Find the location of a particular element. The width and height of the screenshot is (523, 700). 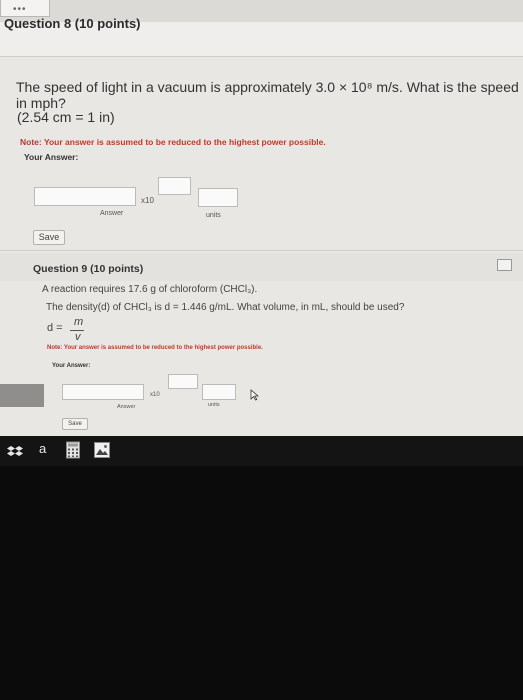

question-8-your-answer-label: Your Answer: is located at coordinates (51, 157).